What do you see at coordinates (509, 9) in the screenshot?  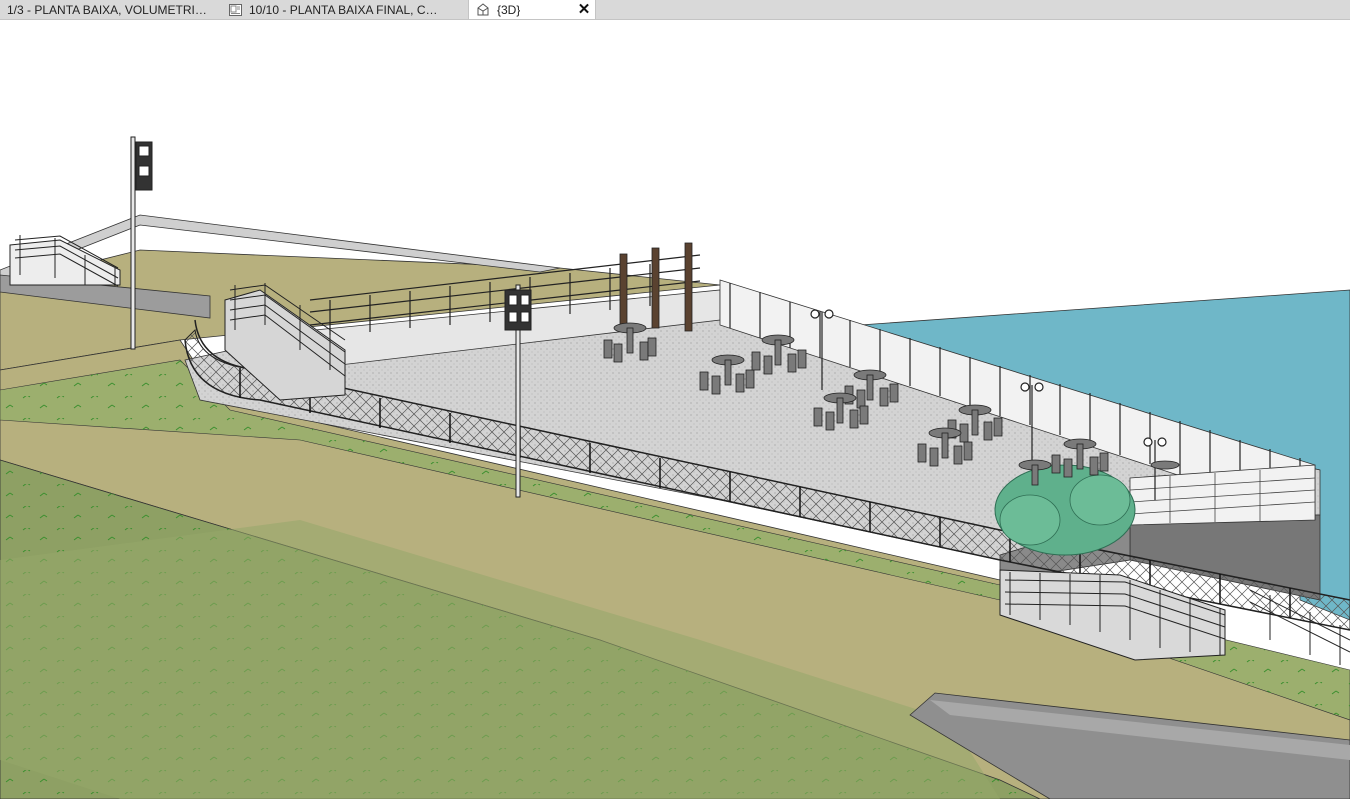 I see `tab-label: {3D}` at bounding box center [509, 9].